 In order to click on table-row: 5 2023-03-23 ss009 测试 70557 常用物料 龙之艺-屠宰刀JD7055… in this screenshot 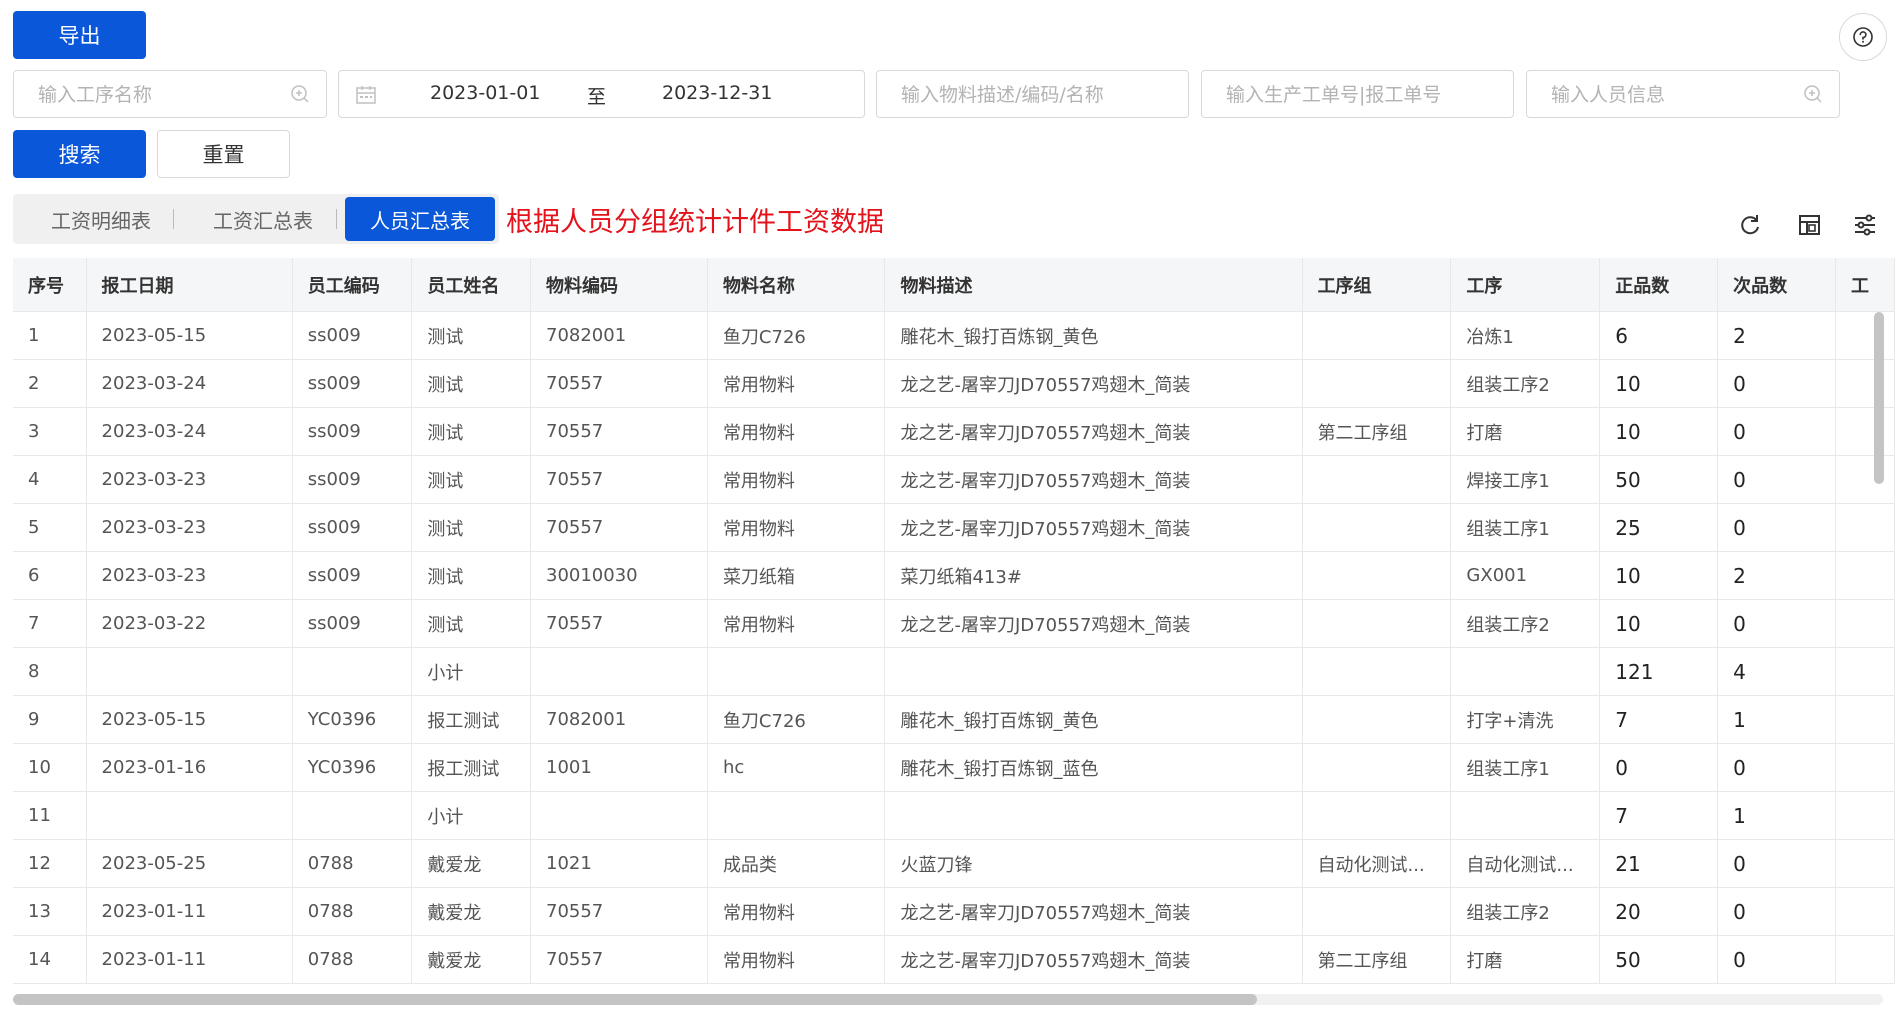, I will do `click(954, 527)`.